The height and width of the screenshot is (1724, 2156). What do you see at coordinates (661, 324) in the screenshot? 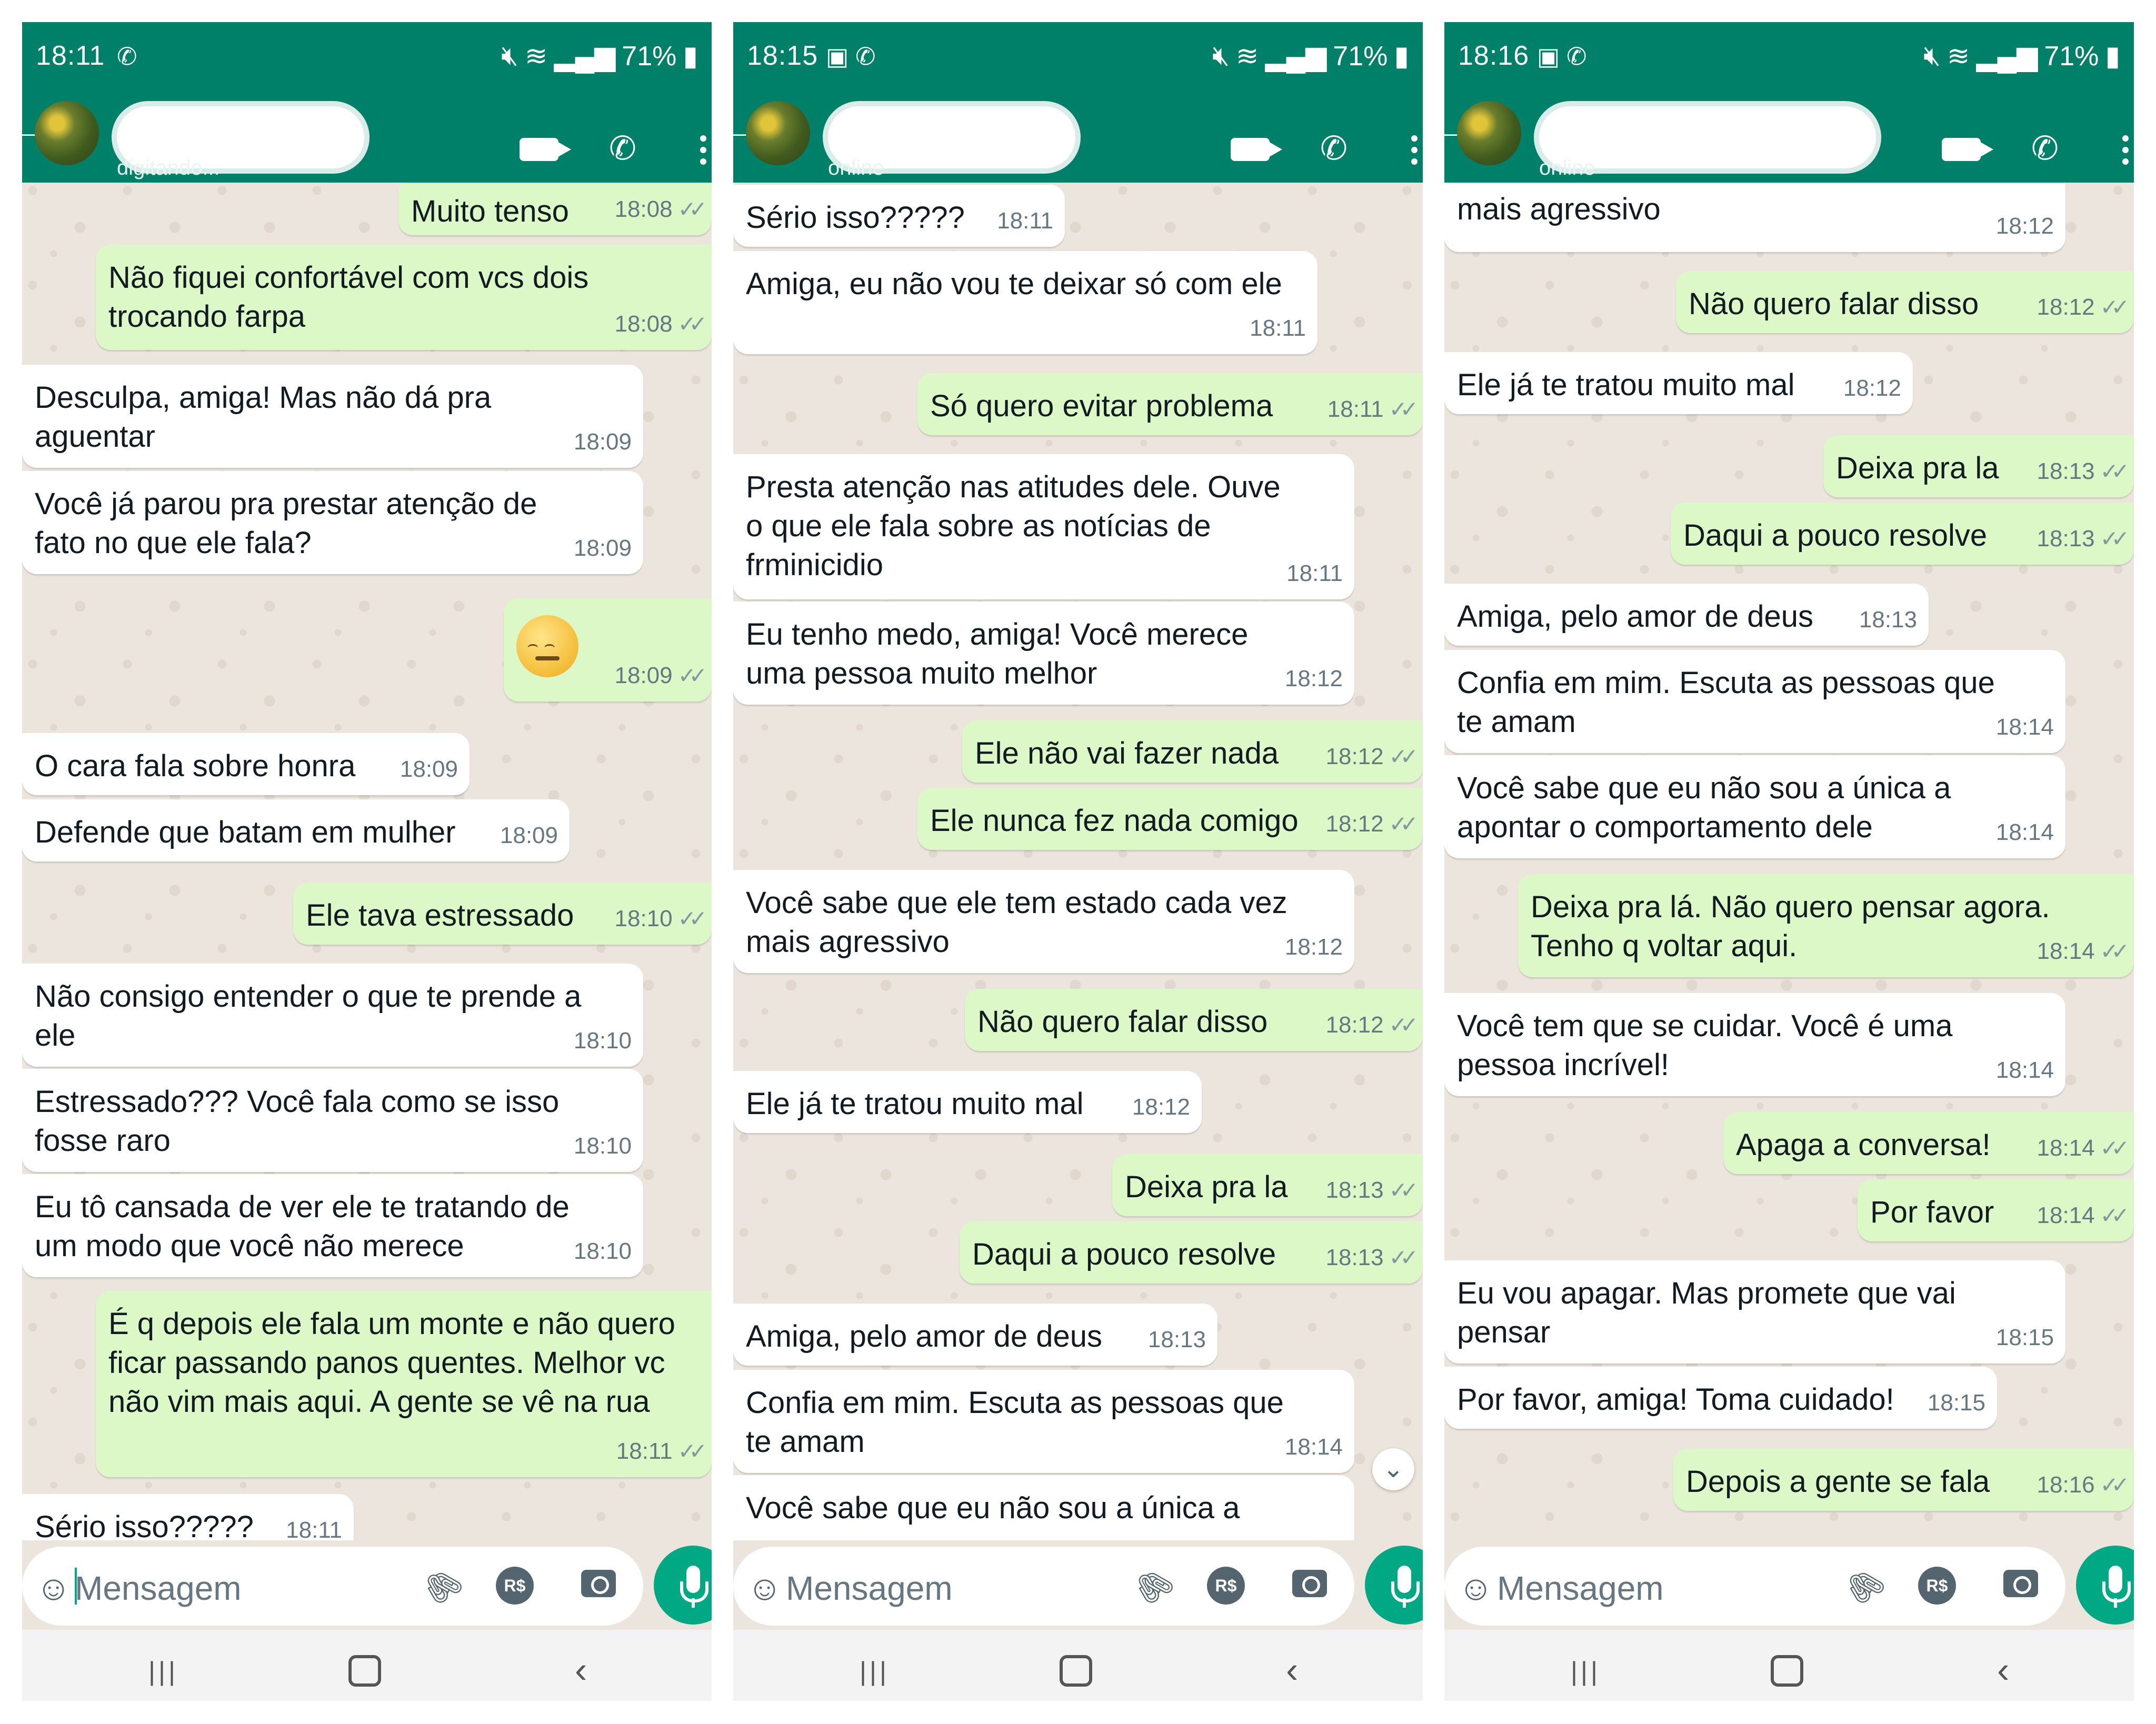
I see `message-meta: 18:08 ✓✓` at bounding box center [661, 324].